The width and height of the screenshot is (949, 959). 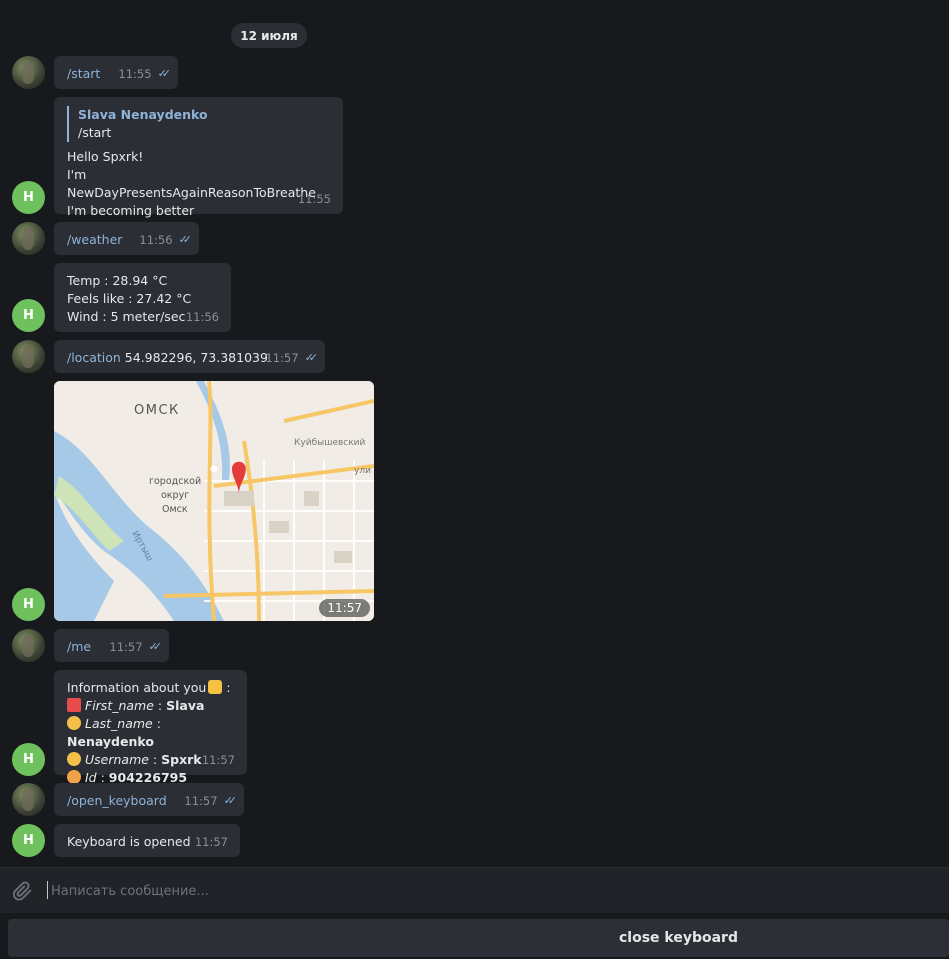 What do you see at coordinates (198, 124) in the screenshot?
I see `reply-quote: Slava Nenaydenko /start` at bounding box center [198, 124].